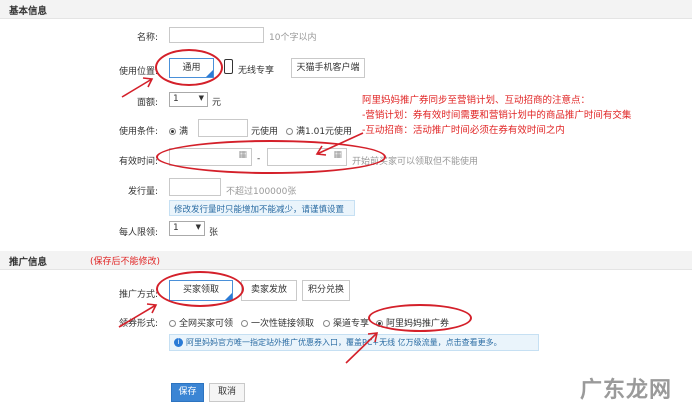 Image resolution: width=692 pixels, height=411 pixels. I want to click on form-option-one-time-link: 一次性链接领取, so click(277, 322).